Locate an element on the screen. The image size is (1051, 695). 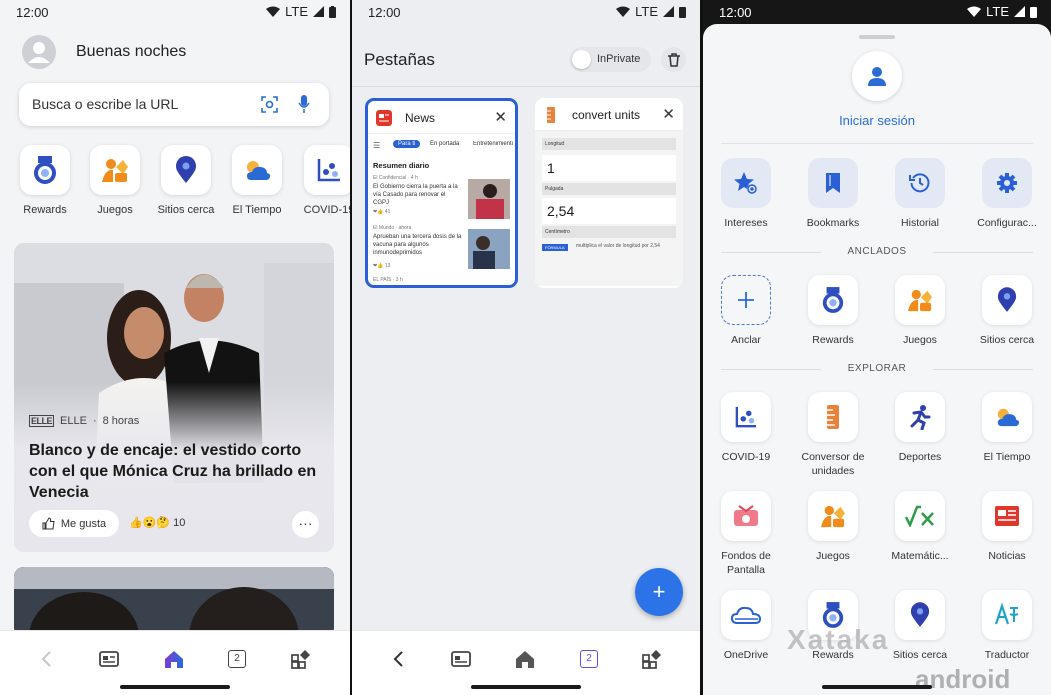
menu-item-label: Anclar is located at coordinates (746, 340).